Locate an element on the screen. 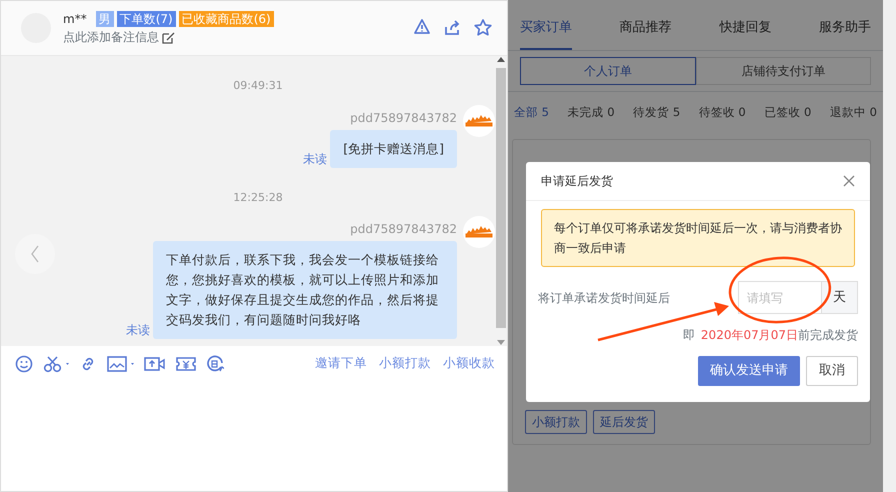 Image resolution: width=896 pixels, height=492 pixels. panel-tab: 快捷回复 is located at coordinates (745, 25).